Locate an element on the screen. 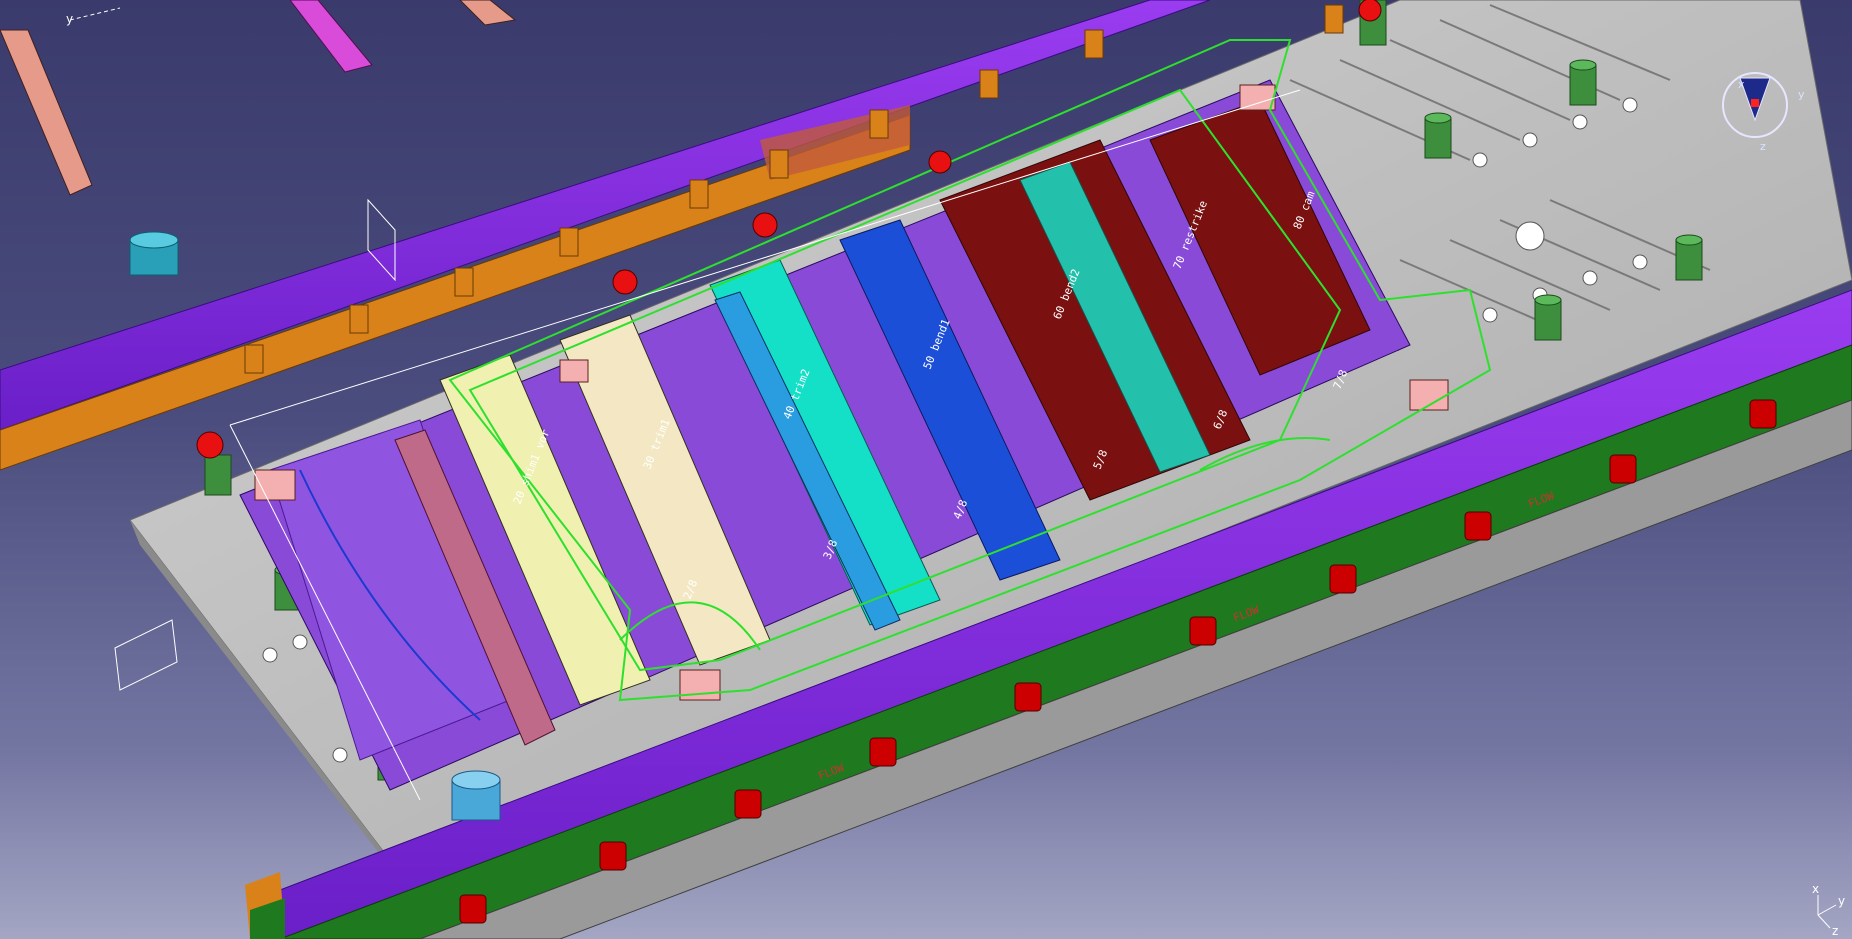  compass-z-label: z is located at coordinates (1763, 146).